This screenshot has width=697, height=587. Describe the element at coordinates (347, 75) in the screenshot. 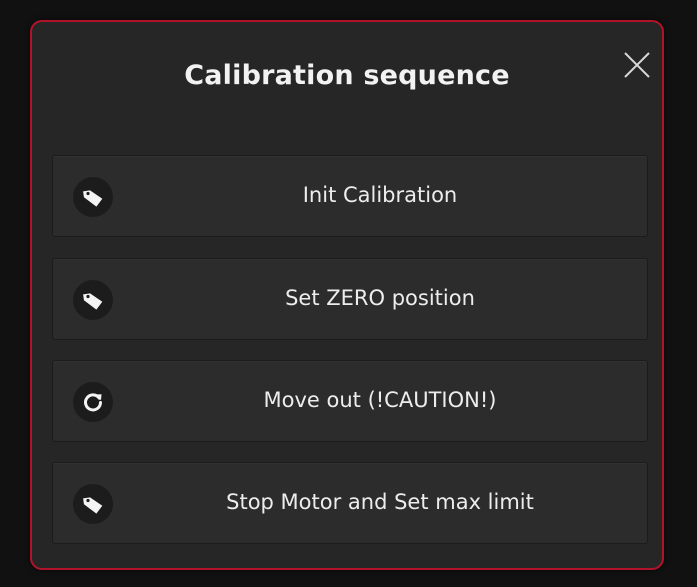

I see `dialog-title: Calibration sequence` at that location.